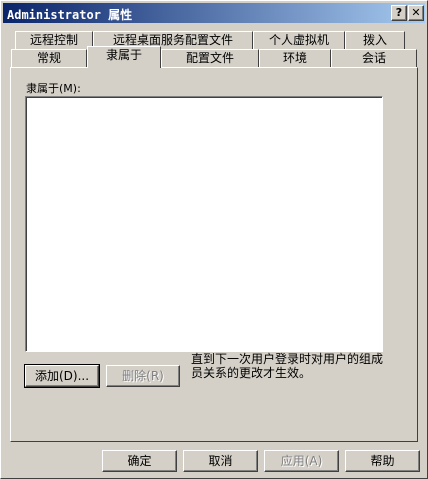  I want to click on help-button: 帮助, so click(382, 461).